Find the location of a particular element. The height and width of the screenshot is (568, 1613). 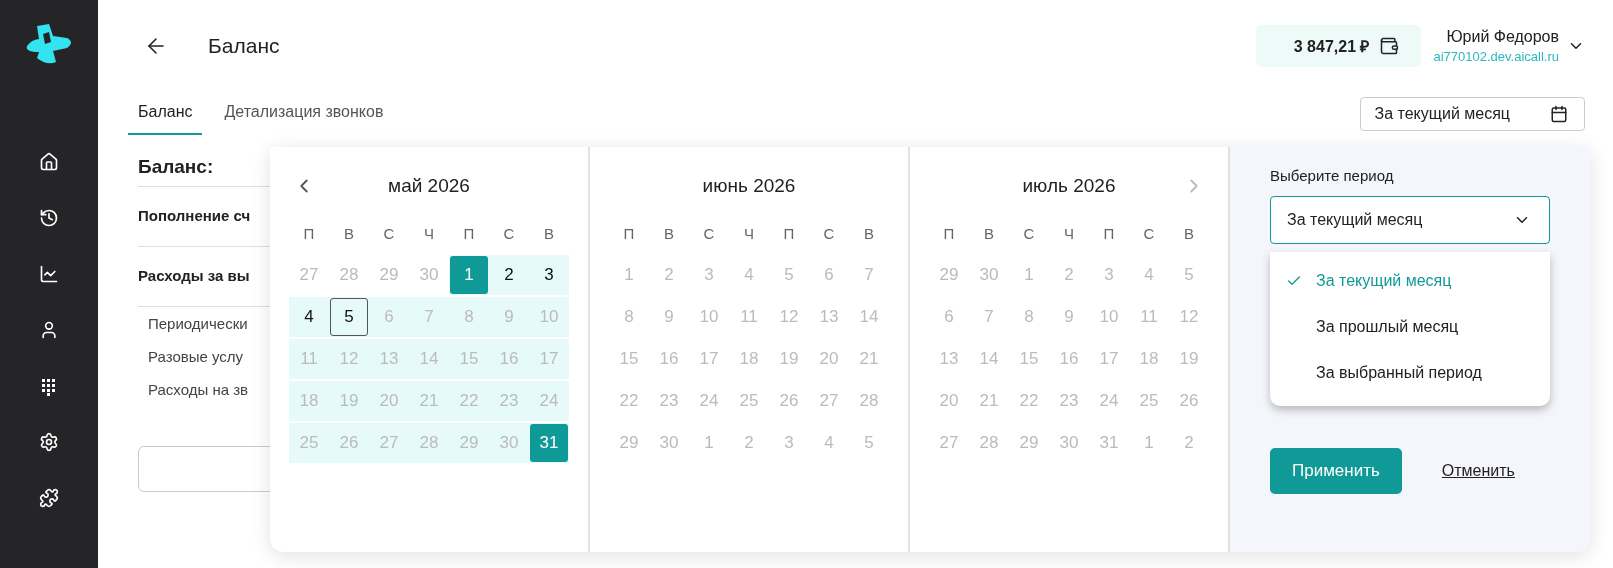

puzzle-icon is located at coordinates (49, 498).